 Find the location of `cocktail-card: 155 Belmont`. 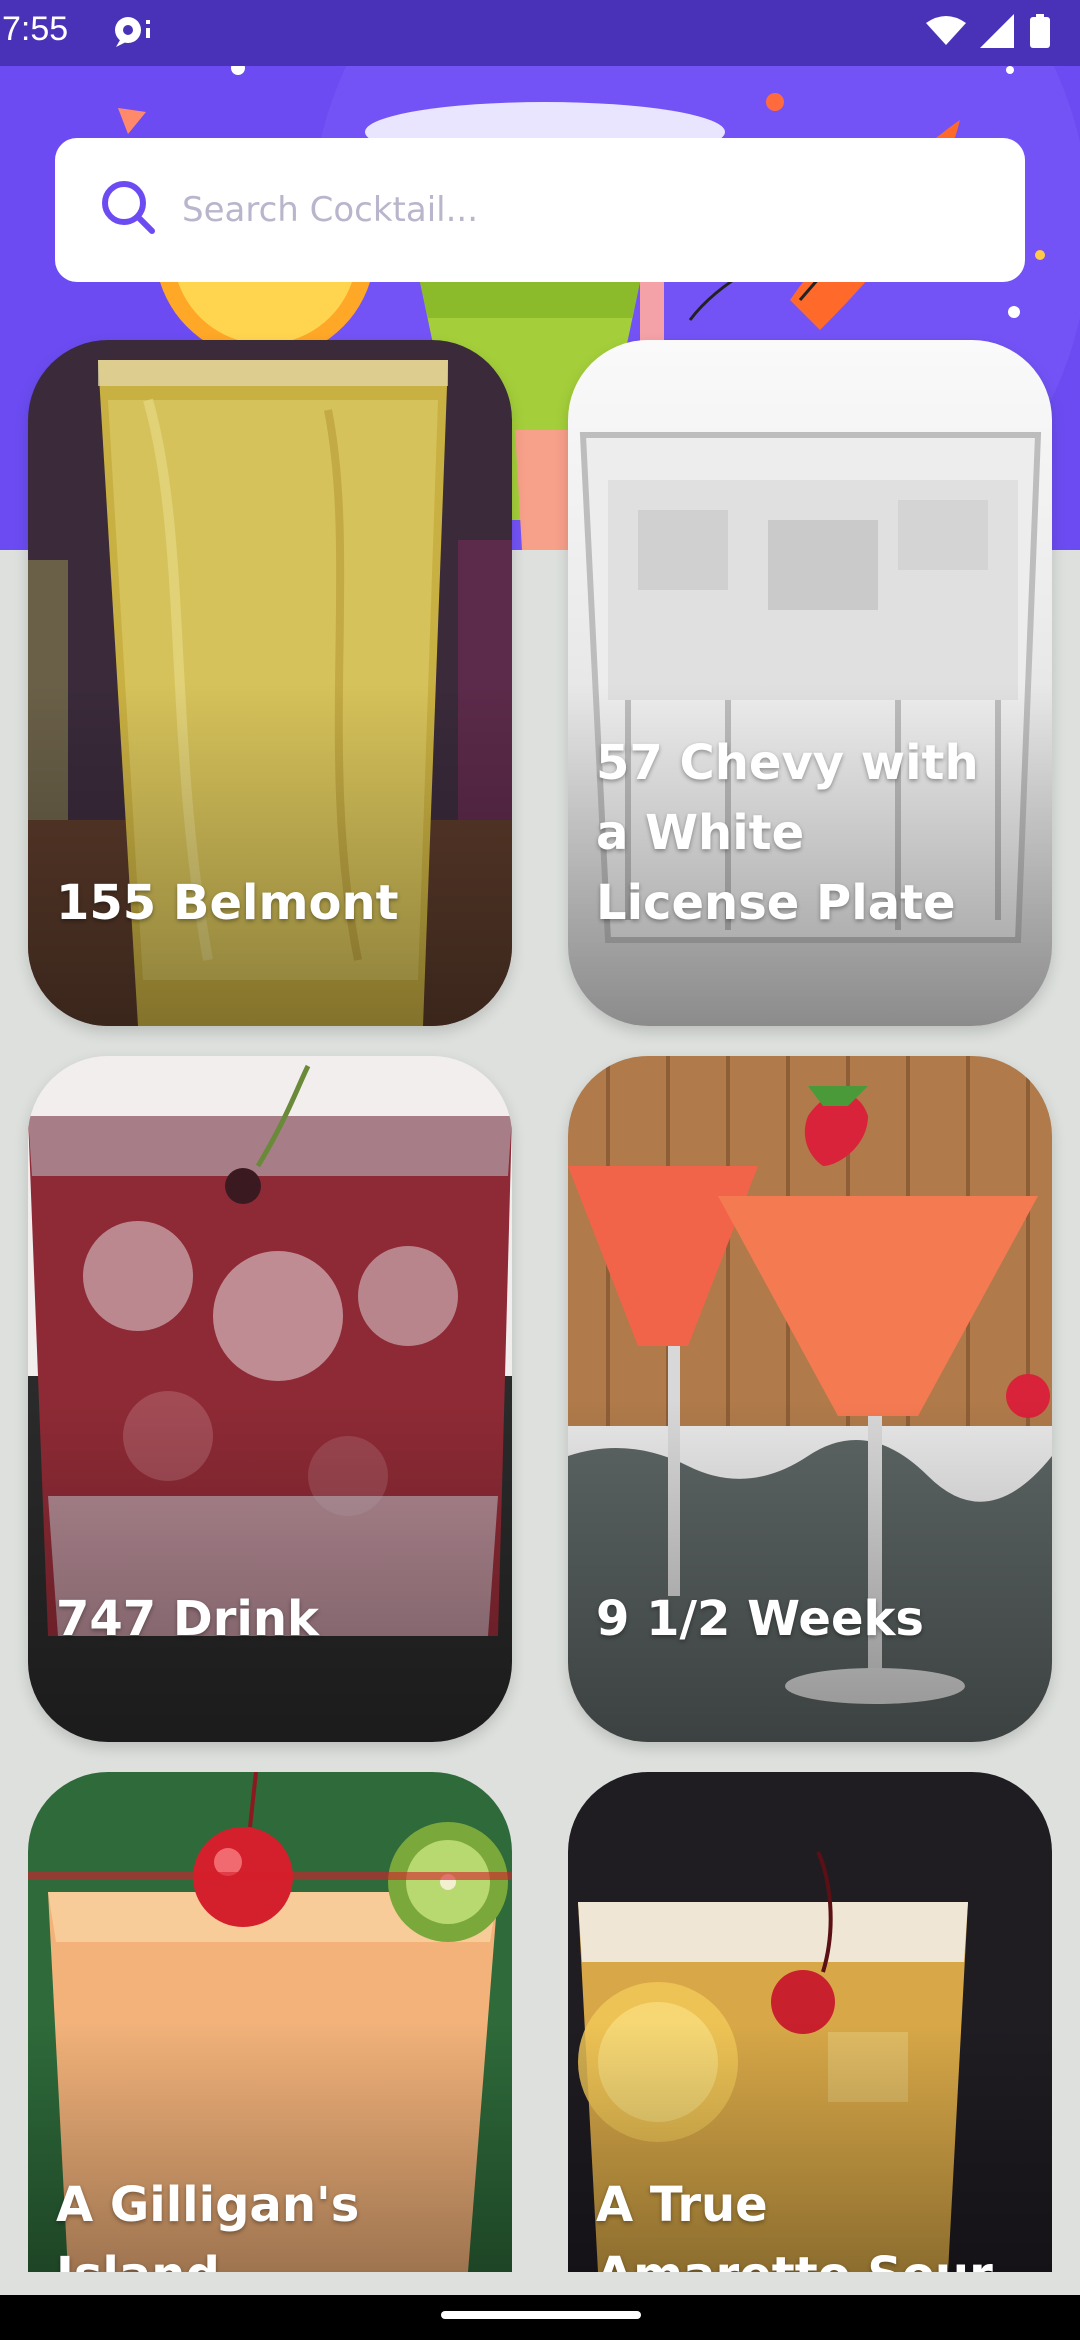

cocktail-card: 155 Belmont is located at coordinates (270, 683).